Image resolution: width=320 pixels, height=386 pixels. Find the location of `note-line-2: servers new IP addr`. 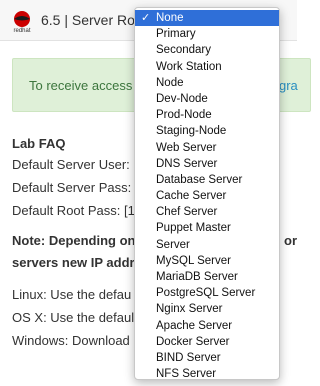

note-line-2: servers new IP addr is located at coordinates (73, 262).